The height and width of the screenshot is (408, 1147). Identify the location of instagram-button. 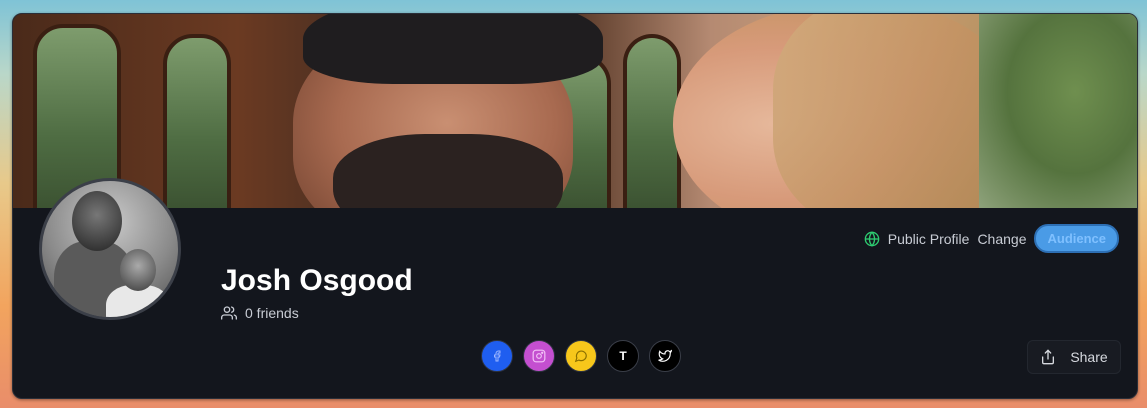
(539, 356).